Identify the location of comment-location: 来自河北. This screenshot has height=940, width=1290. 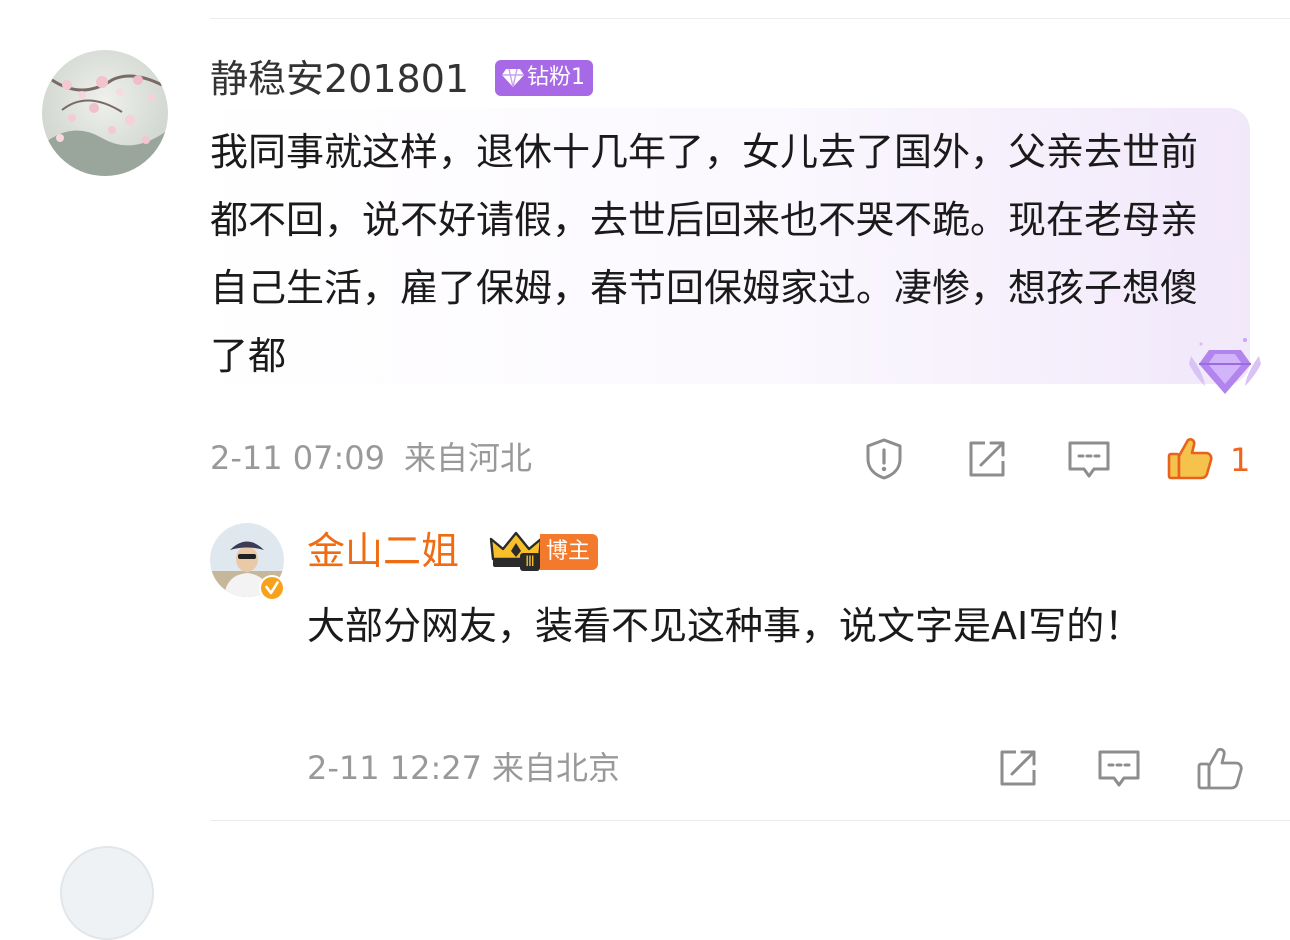
(468, 458).